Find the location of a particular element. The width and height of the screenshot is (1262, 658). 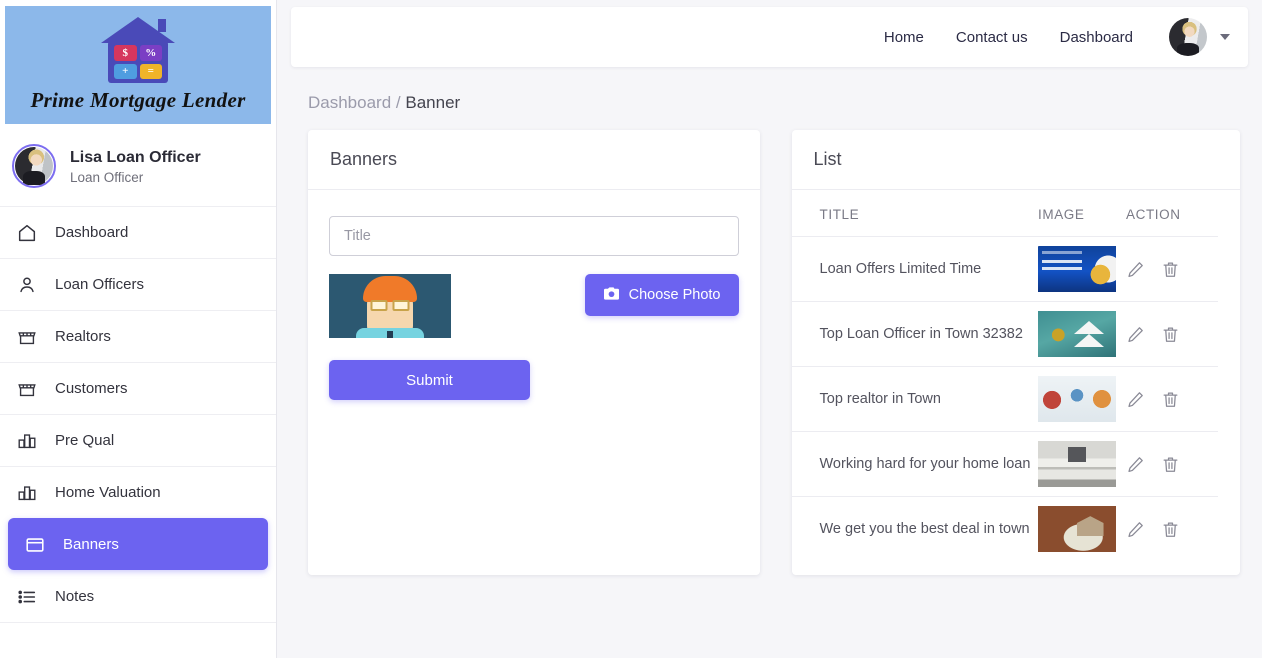

sidebar-item-pre-qual: Pre Qual is located at coordinates (138, 440).